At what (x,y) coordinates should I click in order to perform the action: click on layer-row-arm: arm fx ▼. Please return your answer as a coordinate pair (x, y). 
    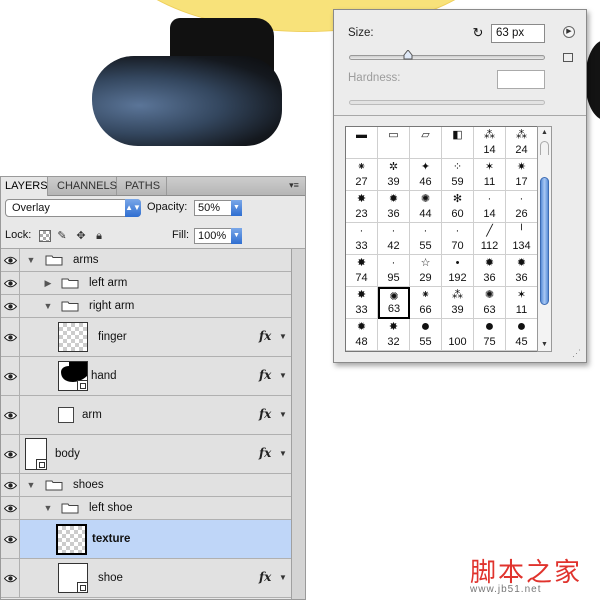
    Looking at the image, I should click on (146, 415).